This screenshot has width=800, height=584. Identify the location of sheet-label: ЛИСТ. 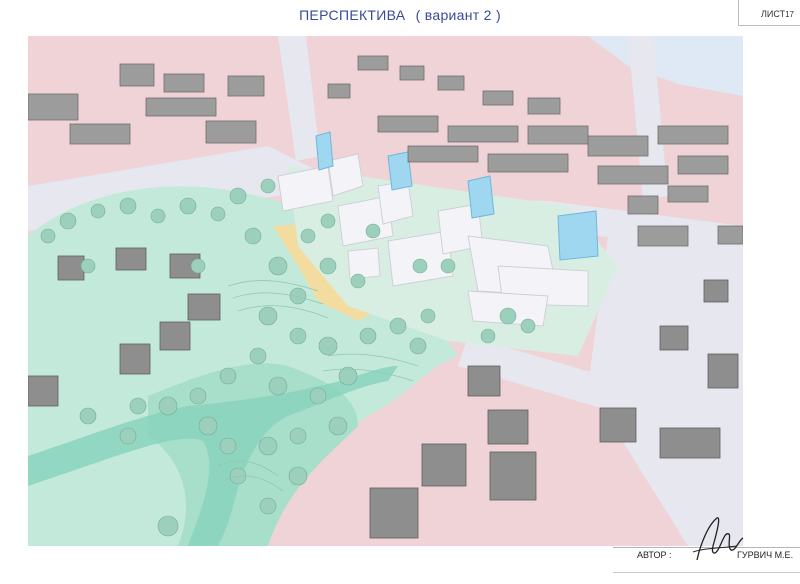
(773, 14).